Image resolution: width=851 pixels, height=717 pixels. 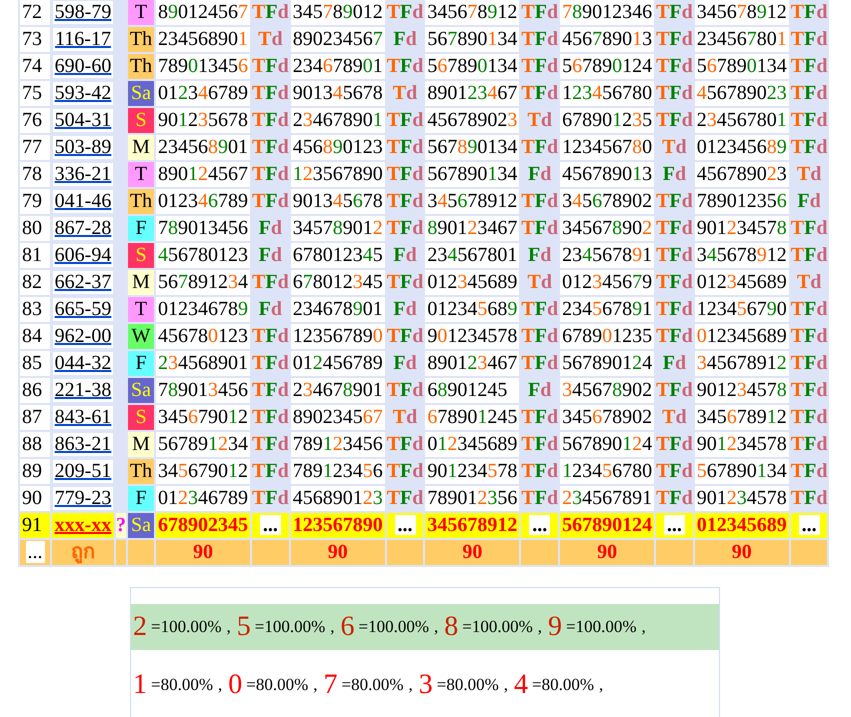 I want to click on draw-link: 336-21, so click(x=83, y=174).